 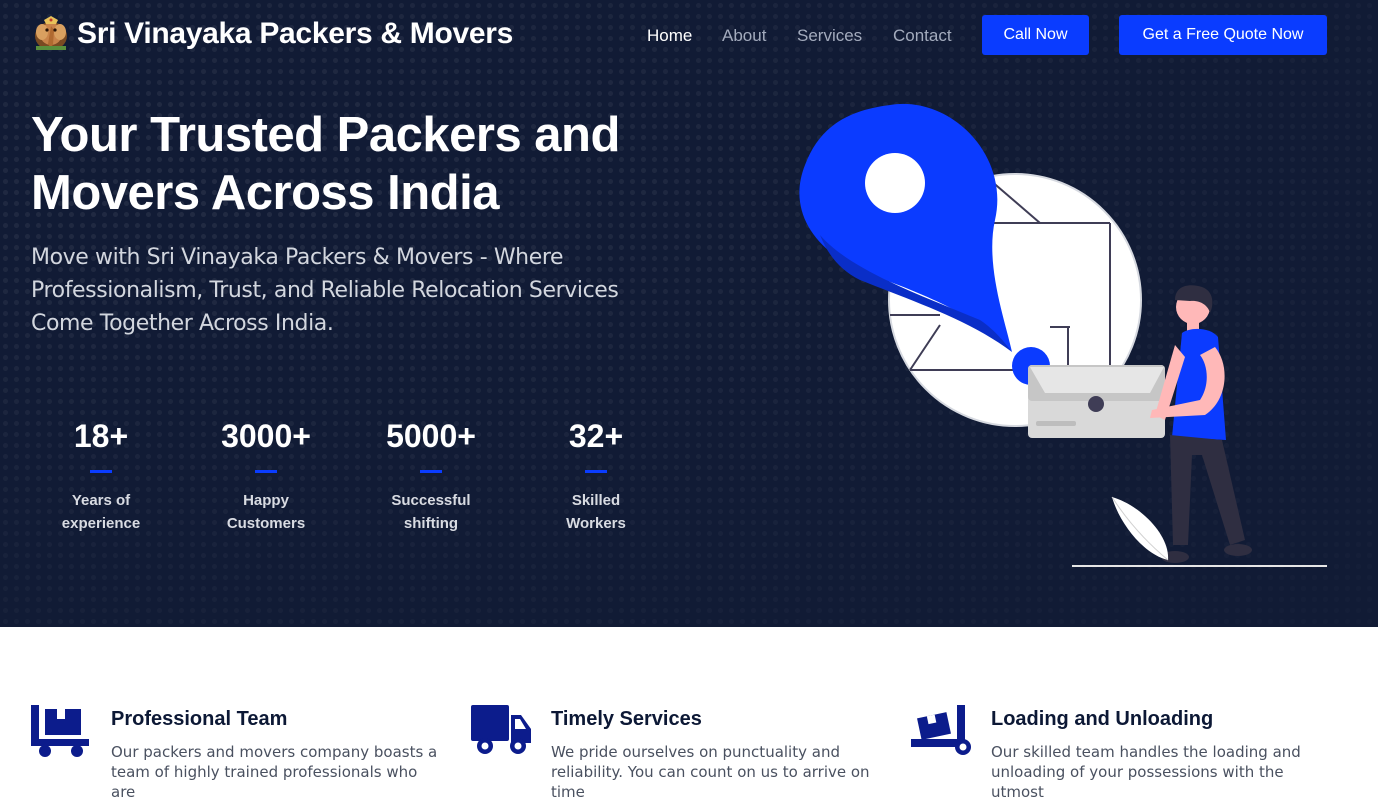 What do you see at coordinates (265, 193) in the screenshot?
I see `hero-headline-line-2: Movers Across India` at bounding box center [265, 193].